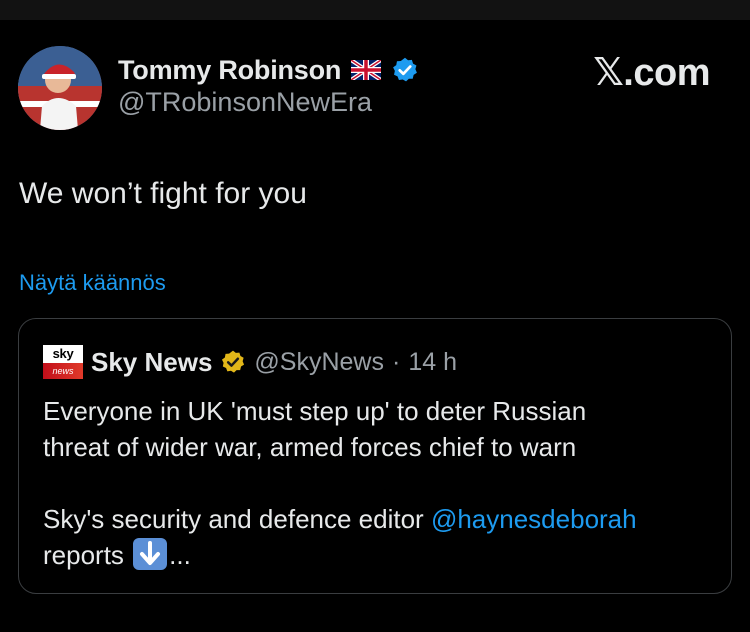 The height and width of the screenshot is (632, 750). Describe the element at coordinates (233, 361) in the screenshot. I see `verified-gold-check-icon` at that location.